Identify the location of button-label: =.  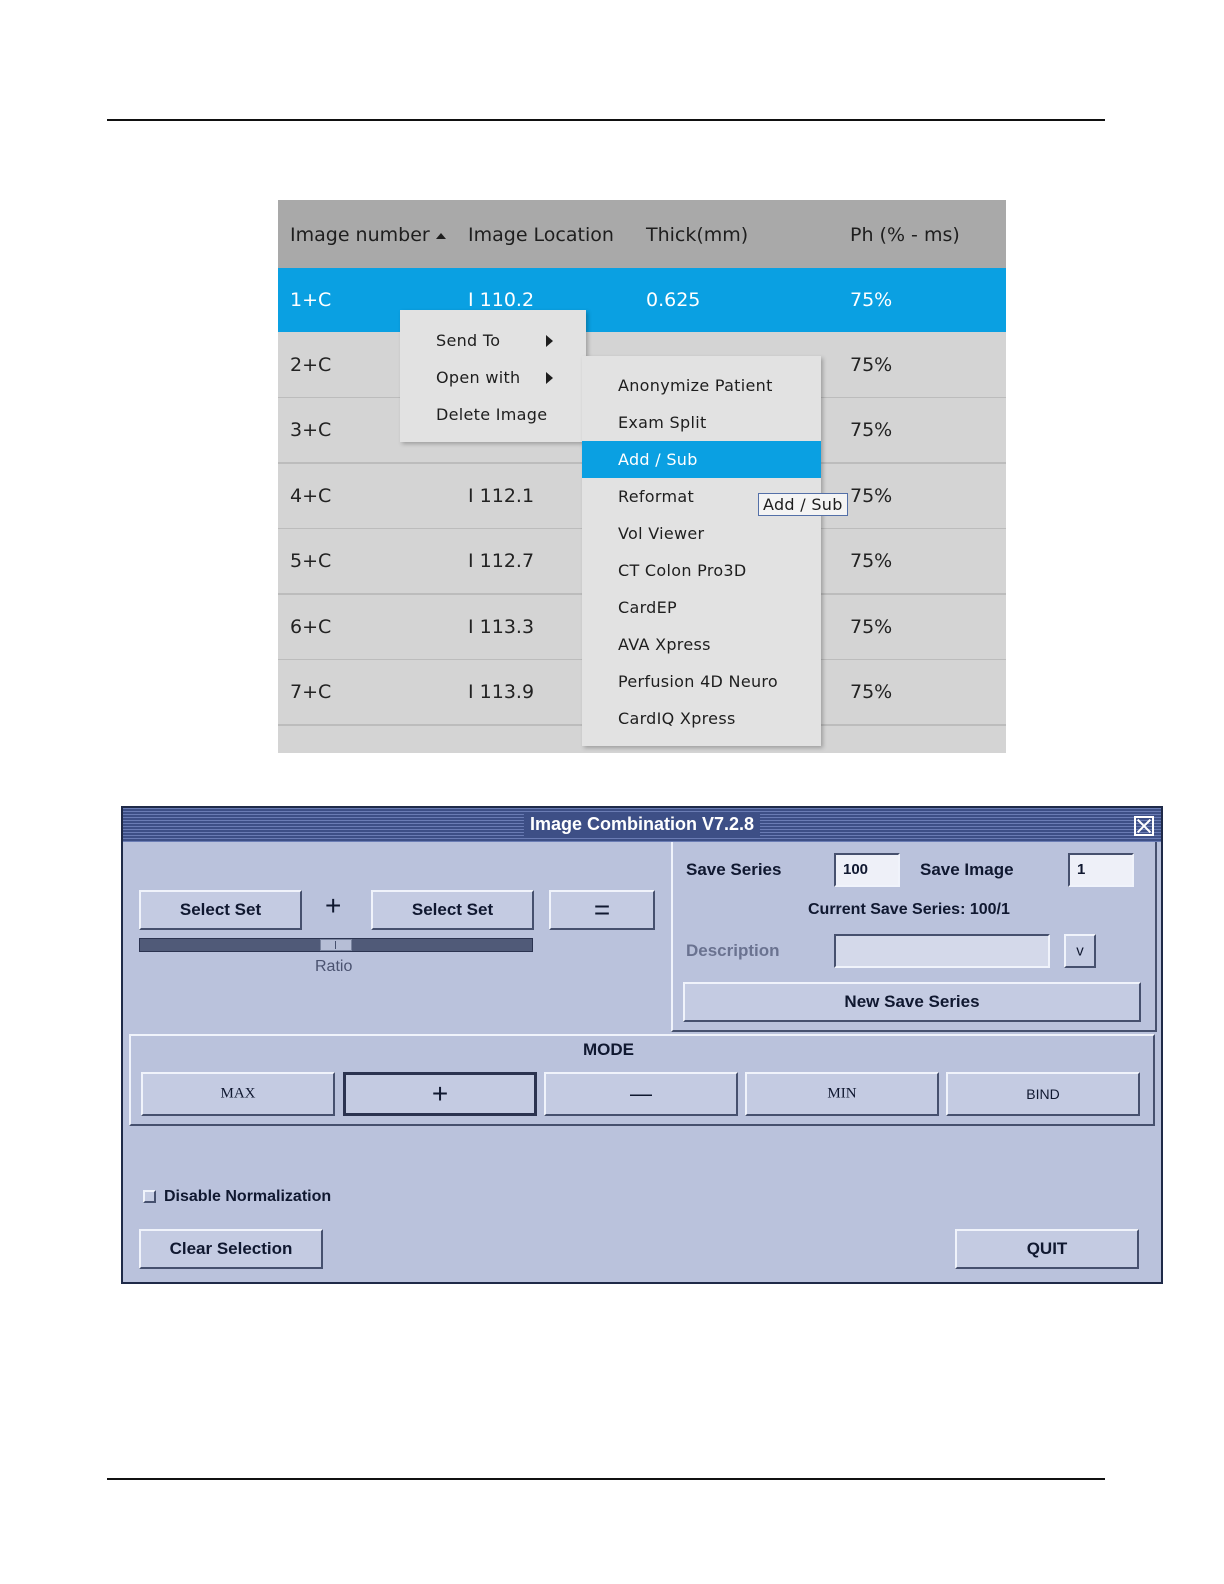
(602, 909).